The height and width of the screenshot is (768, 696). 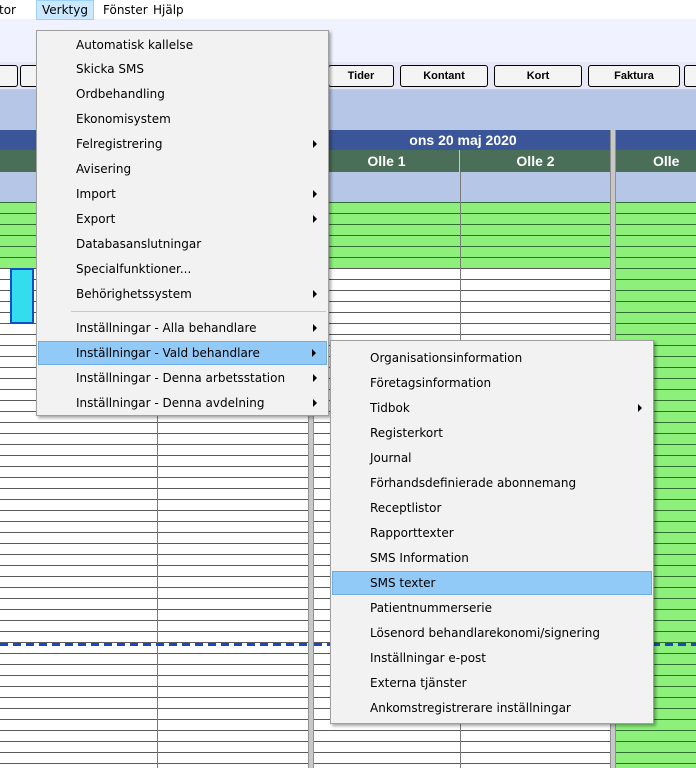 What do you see at coordinates (463, 140) in the screenshot?
I see `day-header: ons 20 maj 2020` at bounding box center [463, 140].